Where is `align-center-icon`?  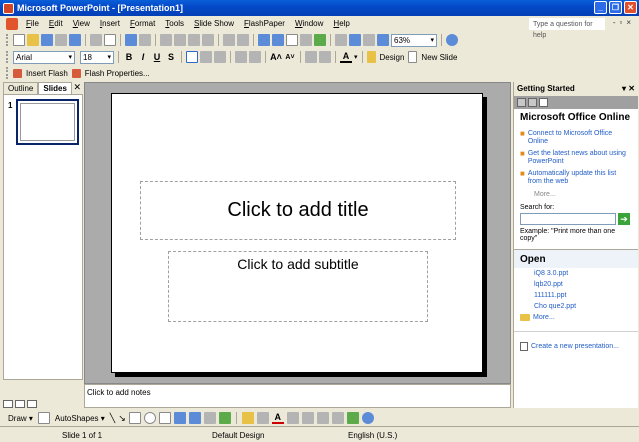 align-center-icon is located at coordinates (206, 57).